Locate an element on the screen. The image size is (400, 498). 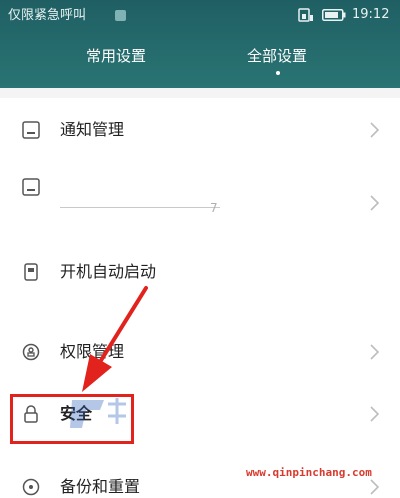
settings-item-permission: 权限管理 is located at coordinates (200, 352).